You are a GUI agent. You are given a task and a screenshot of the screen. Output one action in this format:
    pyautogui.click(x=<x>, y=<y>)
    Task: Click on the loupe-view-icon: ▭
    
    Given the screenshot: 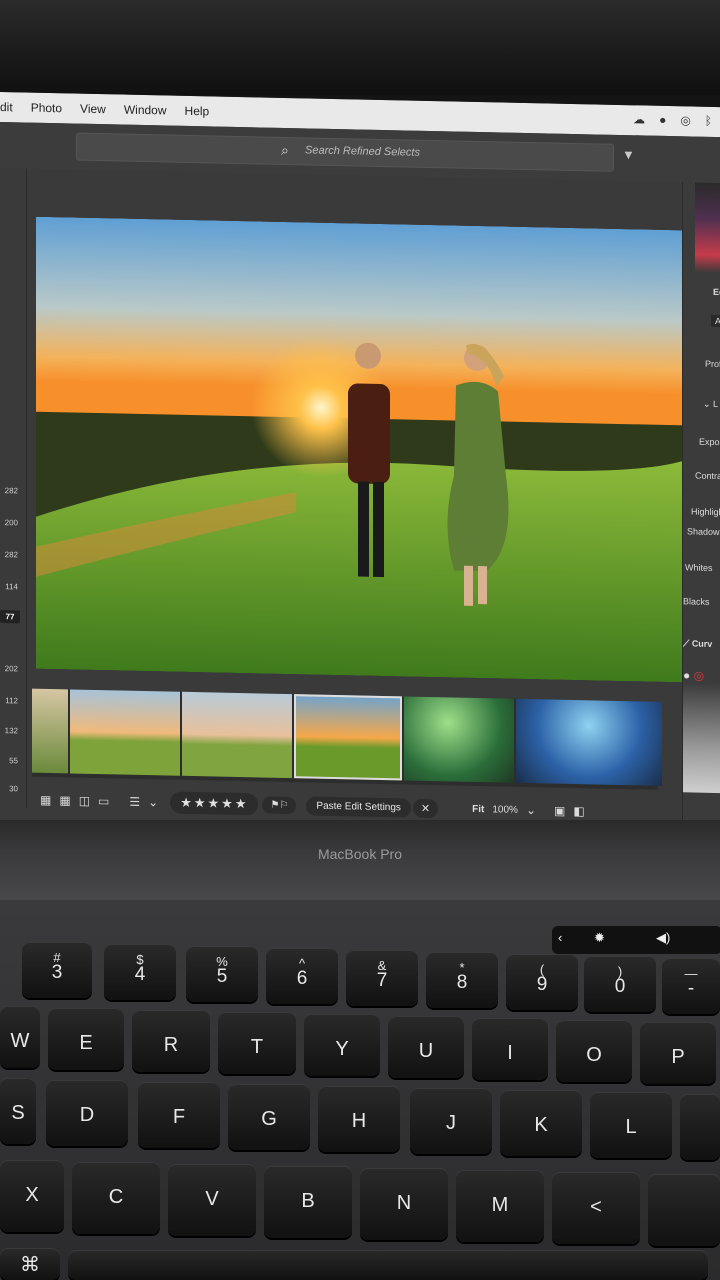 What is the action you would take?
    pyautogui.click(x=103, y=801)
    